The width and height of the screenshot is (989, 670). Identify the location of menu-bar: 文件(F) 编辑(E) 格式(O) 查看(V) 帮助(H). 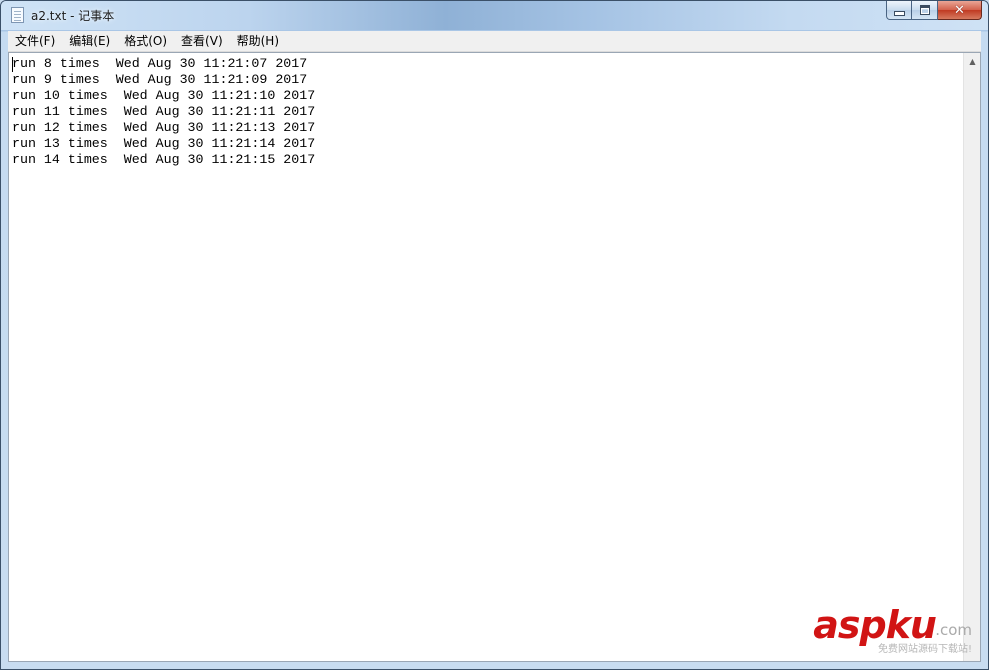
(494, 41).